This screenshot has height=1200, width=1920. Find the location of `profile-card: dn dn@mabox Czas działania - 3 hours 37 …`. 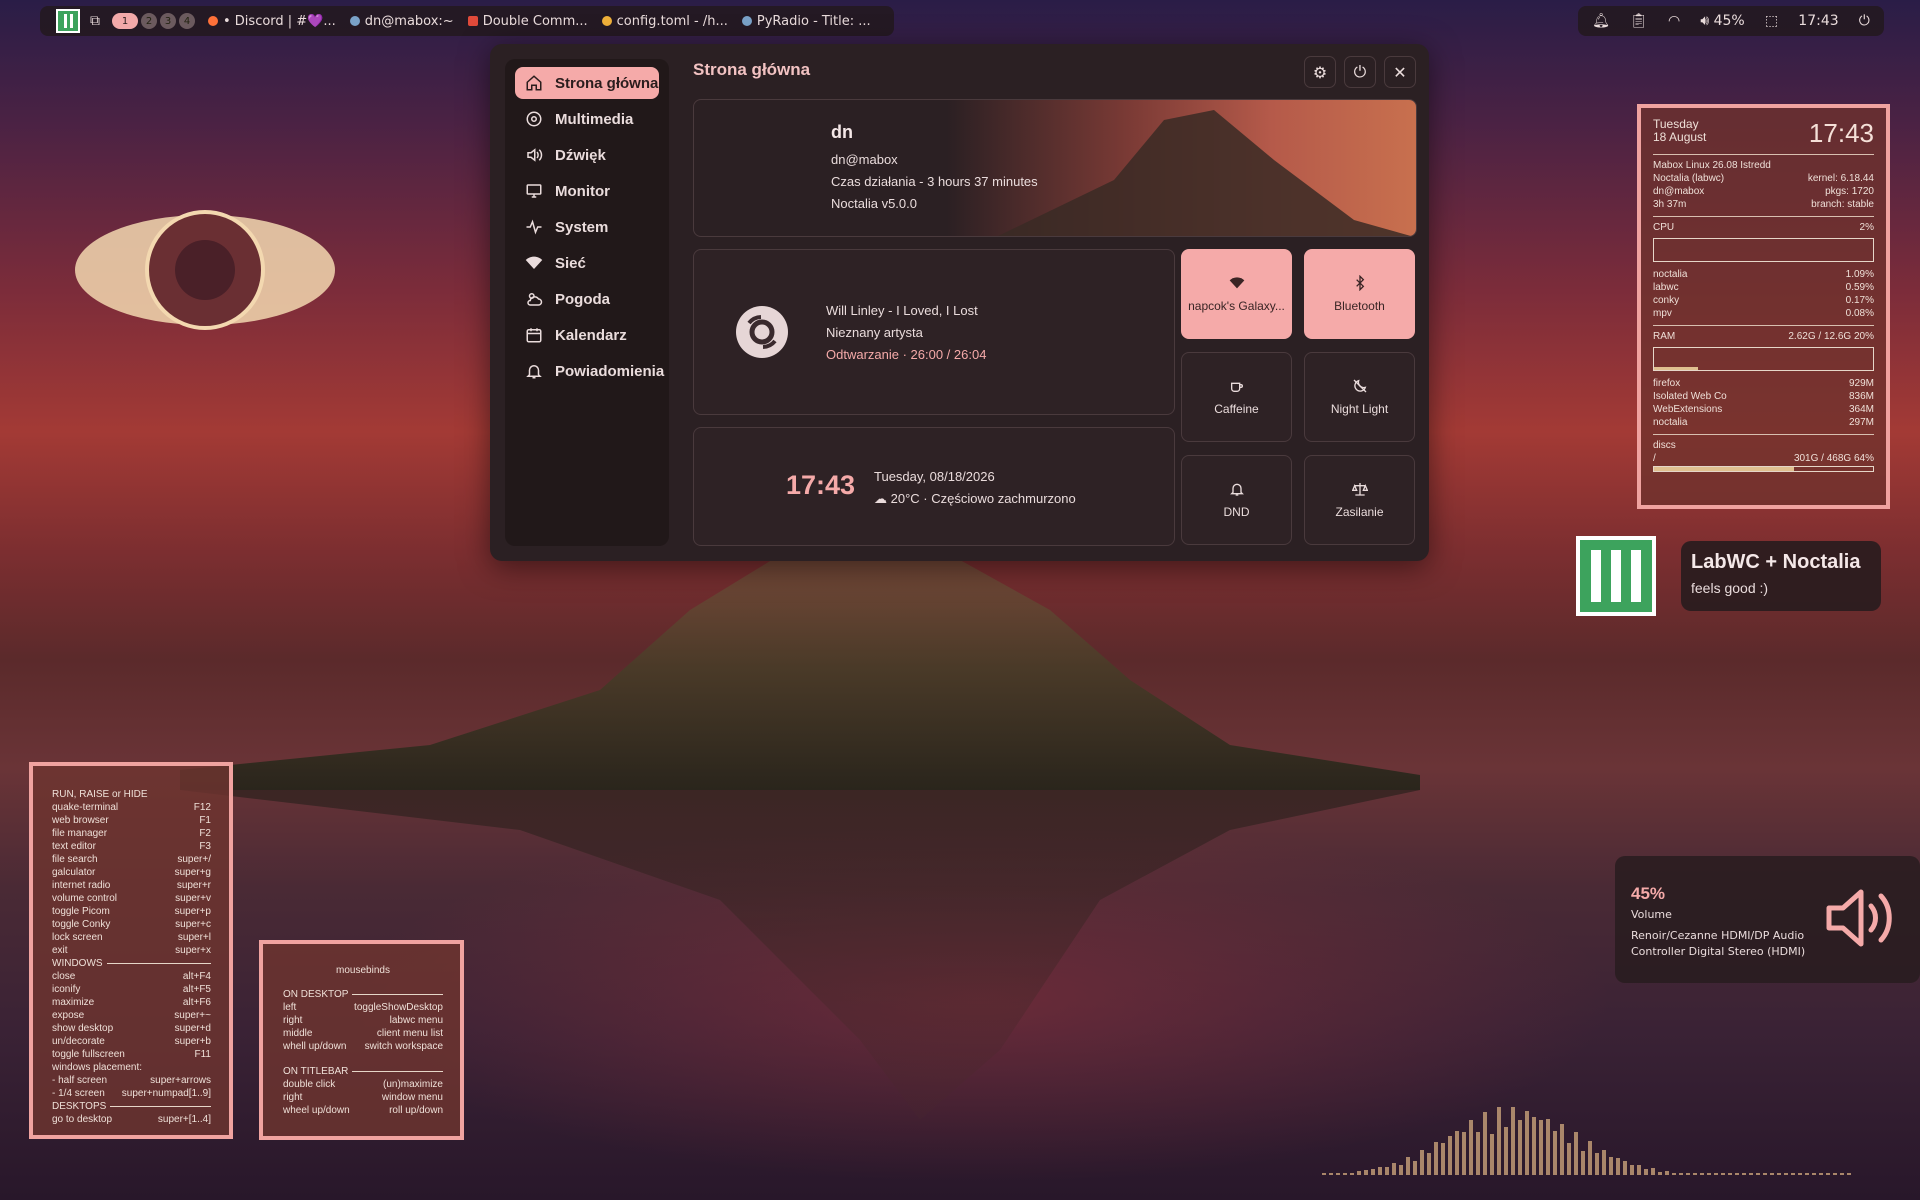

profile-card: dn dn@mabox Czas działania - 3 hours 37 … is located at coordinates (1055, 168).